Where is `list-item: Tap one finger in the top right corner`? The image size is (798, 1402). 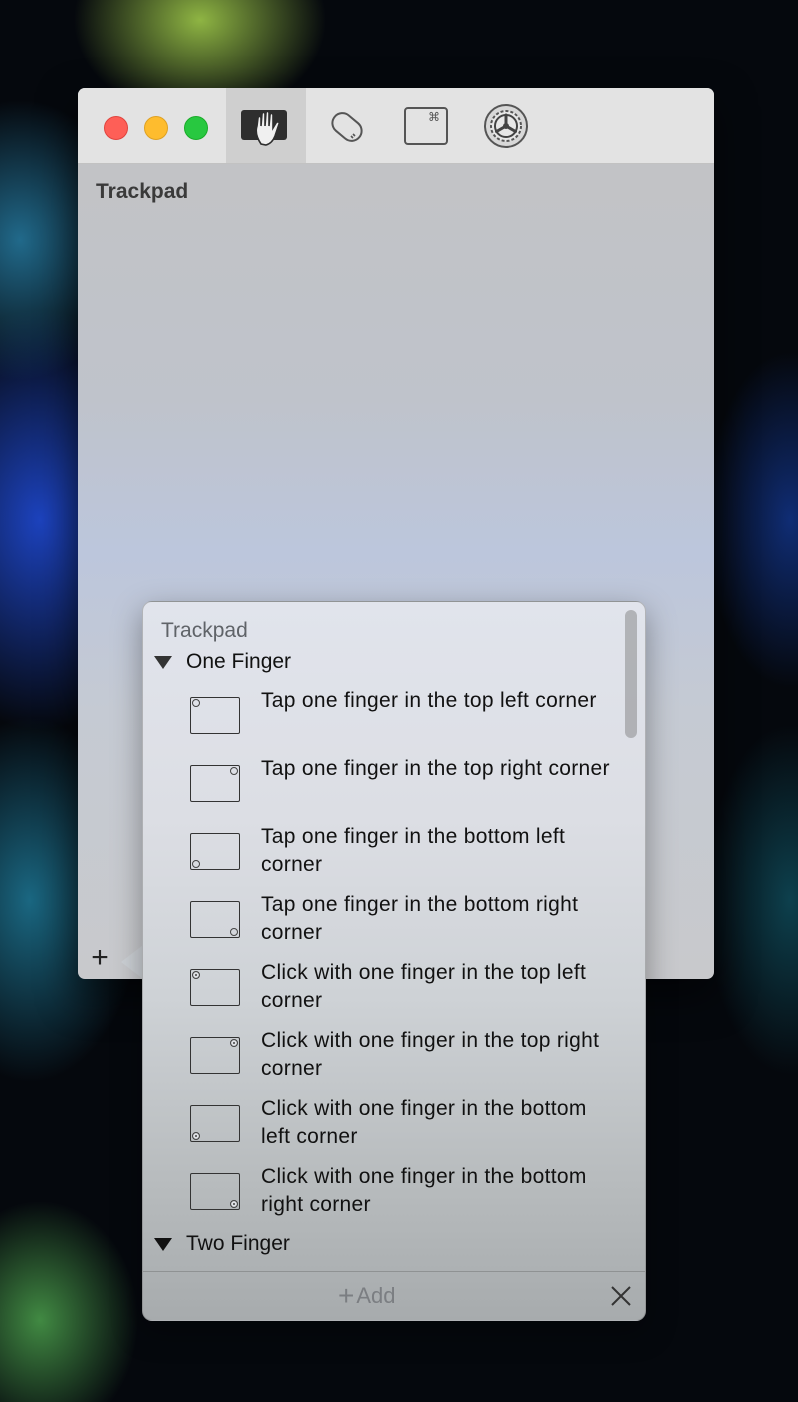
list-item: Tap one finger in the top right corner is located at coordinates (400, 787).